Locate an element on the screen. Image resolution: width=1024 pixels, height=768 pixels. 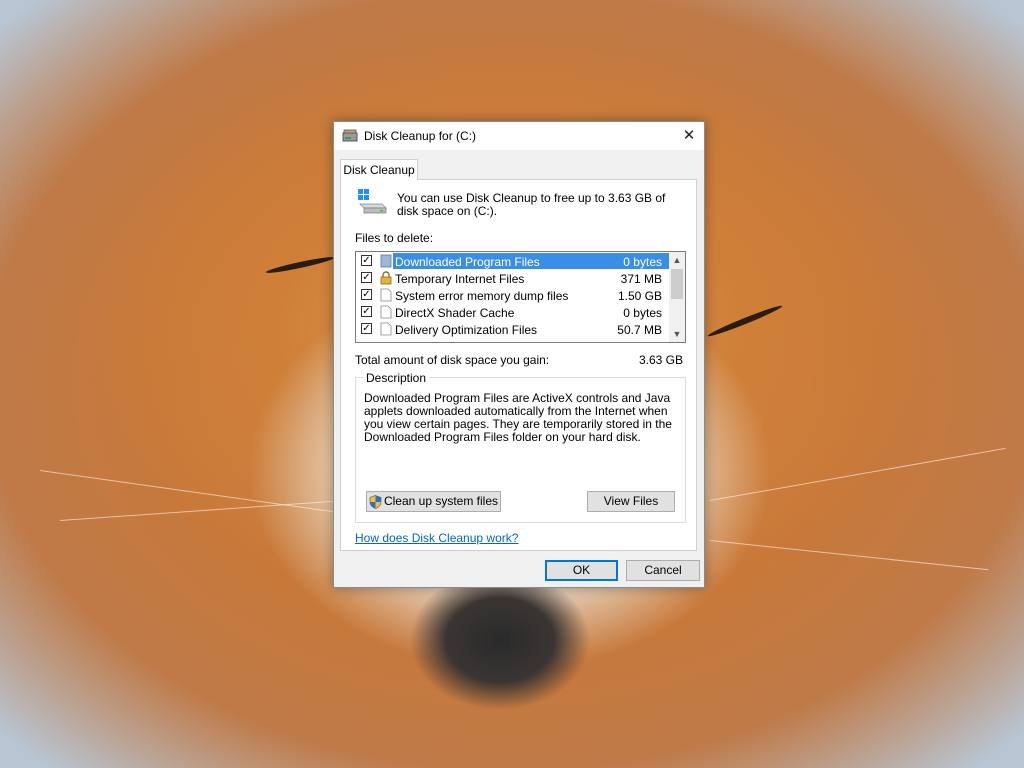
list-item: ✓ DirectX Shader Cache 0 bytes is located at coordinates (513, 312).